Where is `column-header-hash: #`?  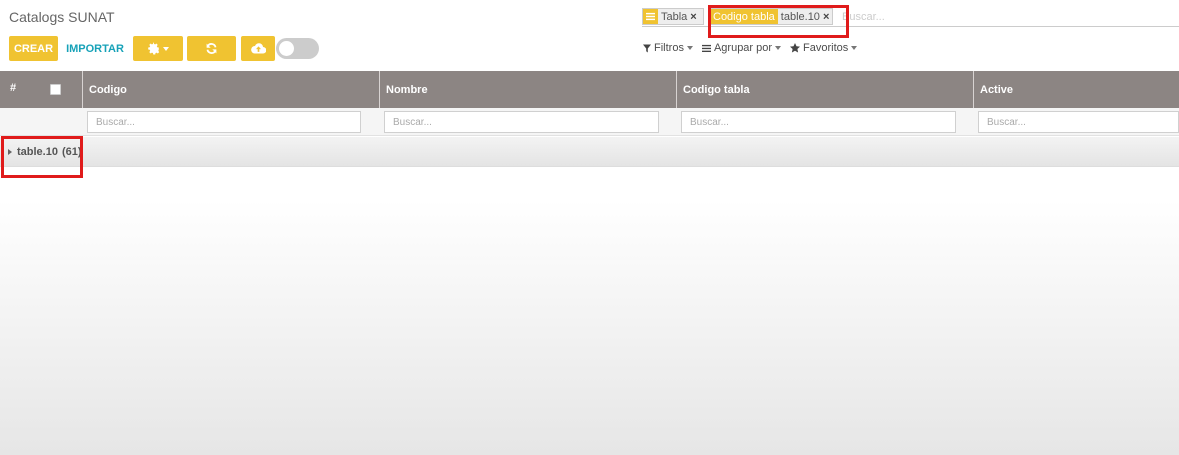
column-header-hash: # is located at coordinates (13, 88).